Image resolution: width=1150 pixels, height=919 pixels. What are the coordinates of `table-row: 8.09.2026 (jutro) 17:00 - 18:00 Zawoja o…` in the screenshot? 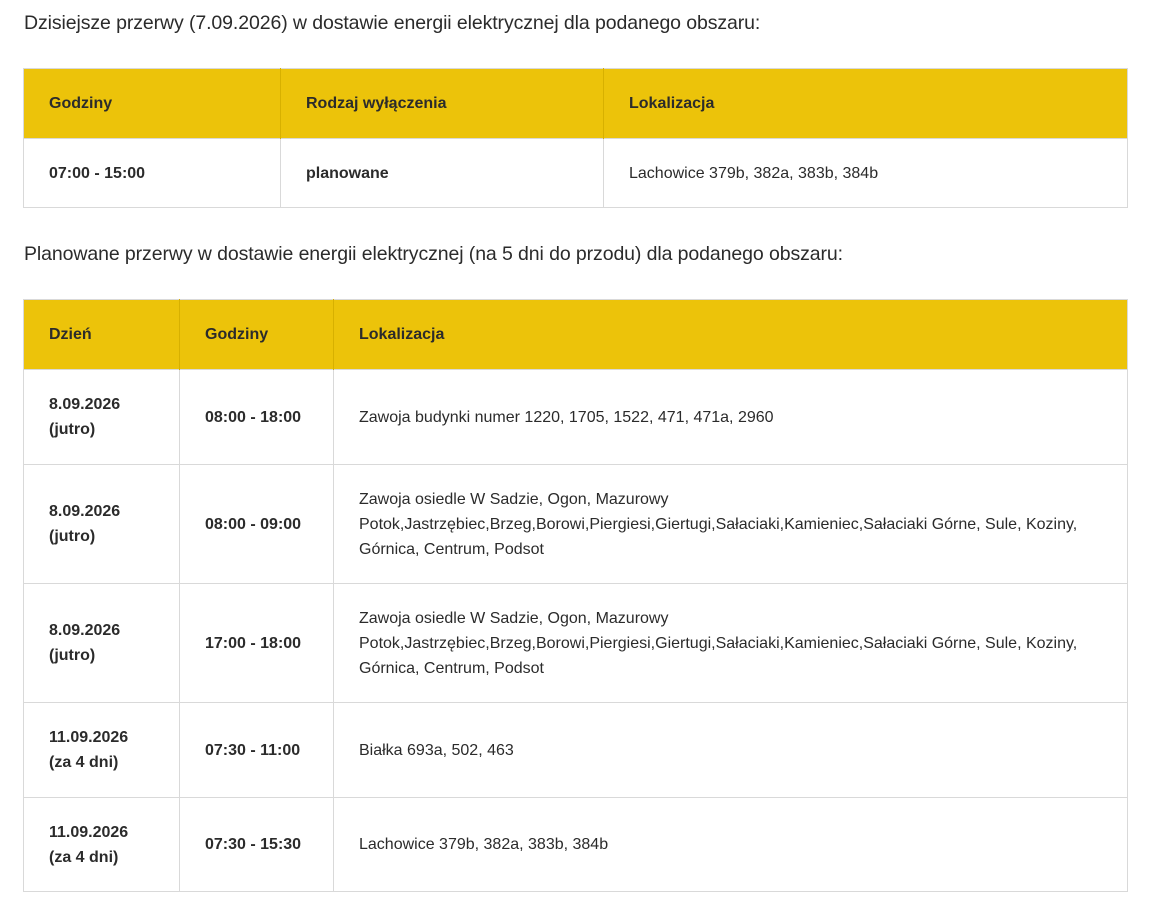 It's located at (575, 643).